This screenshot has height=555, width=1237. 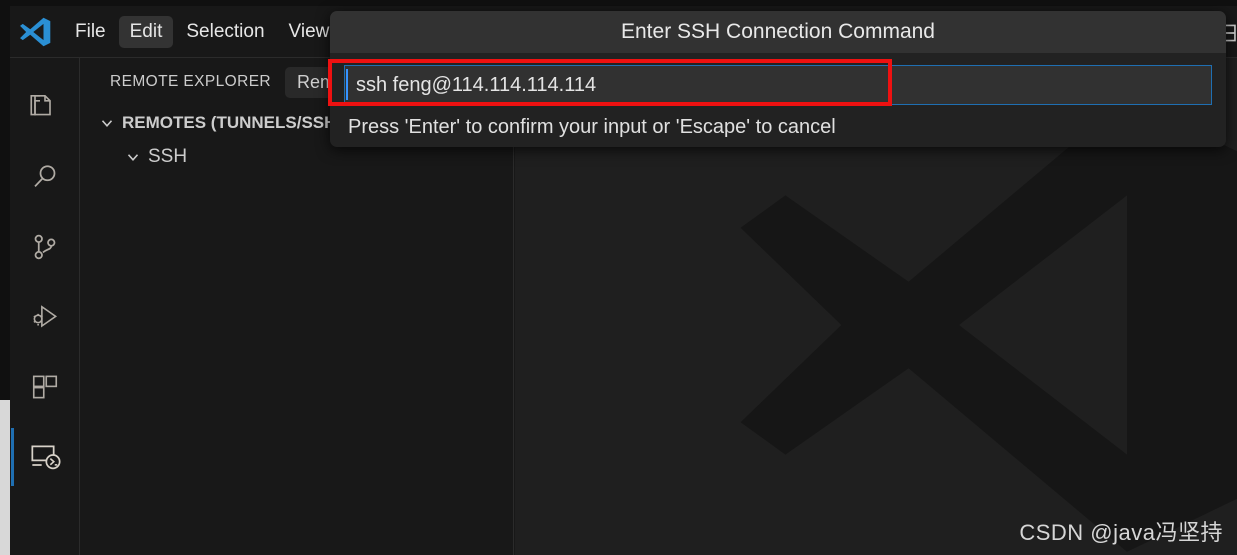 I want to click on run-debug-icon, so click(x=45, y=317).